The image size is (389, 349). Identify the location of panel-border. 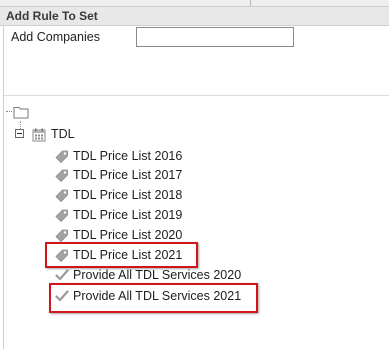
(3, 187).